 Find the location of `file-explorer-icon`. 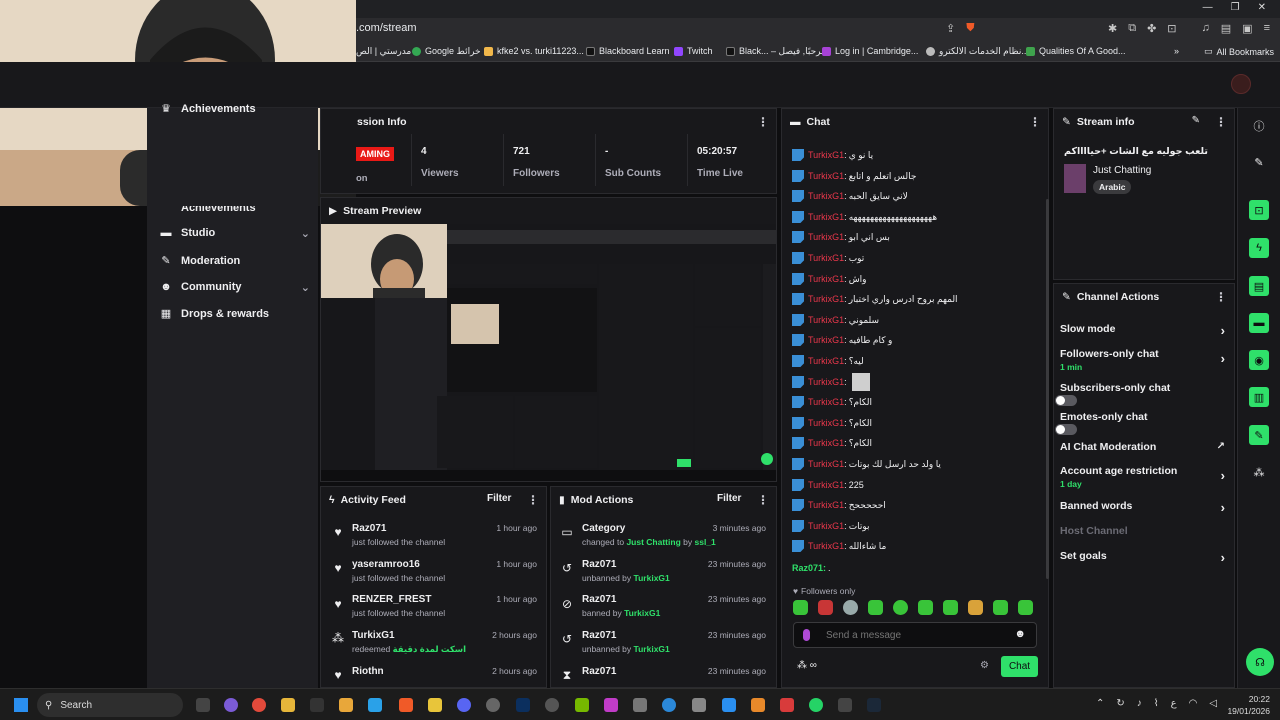

file-explorer-icon is located at coordinates (288, 705).